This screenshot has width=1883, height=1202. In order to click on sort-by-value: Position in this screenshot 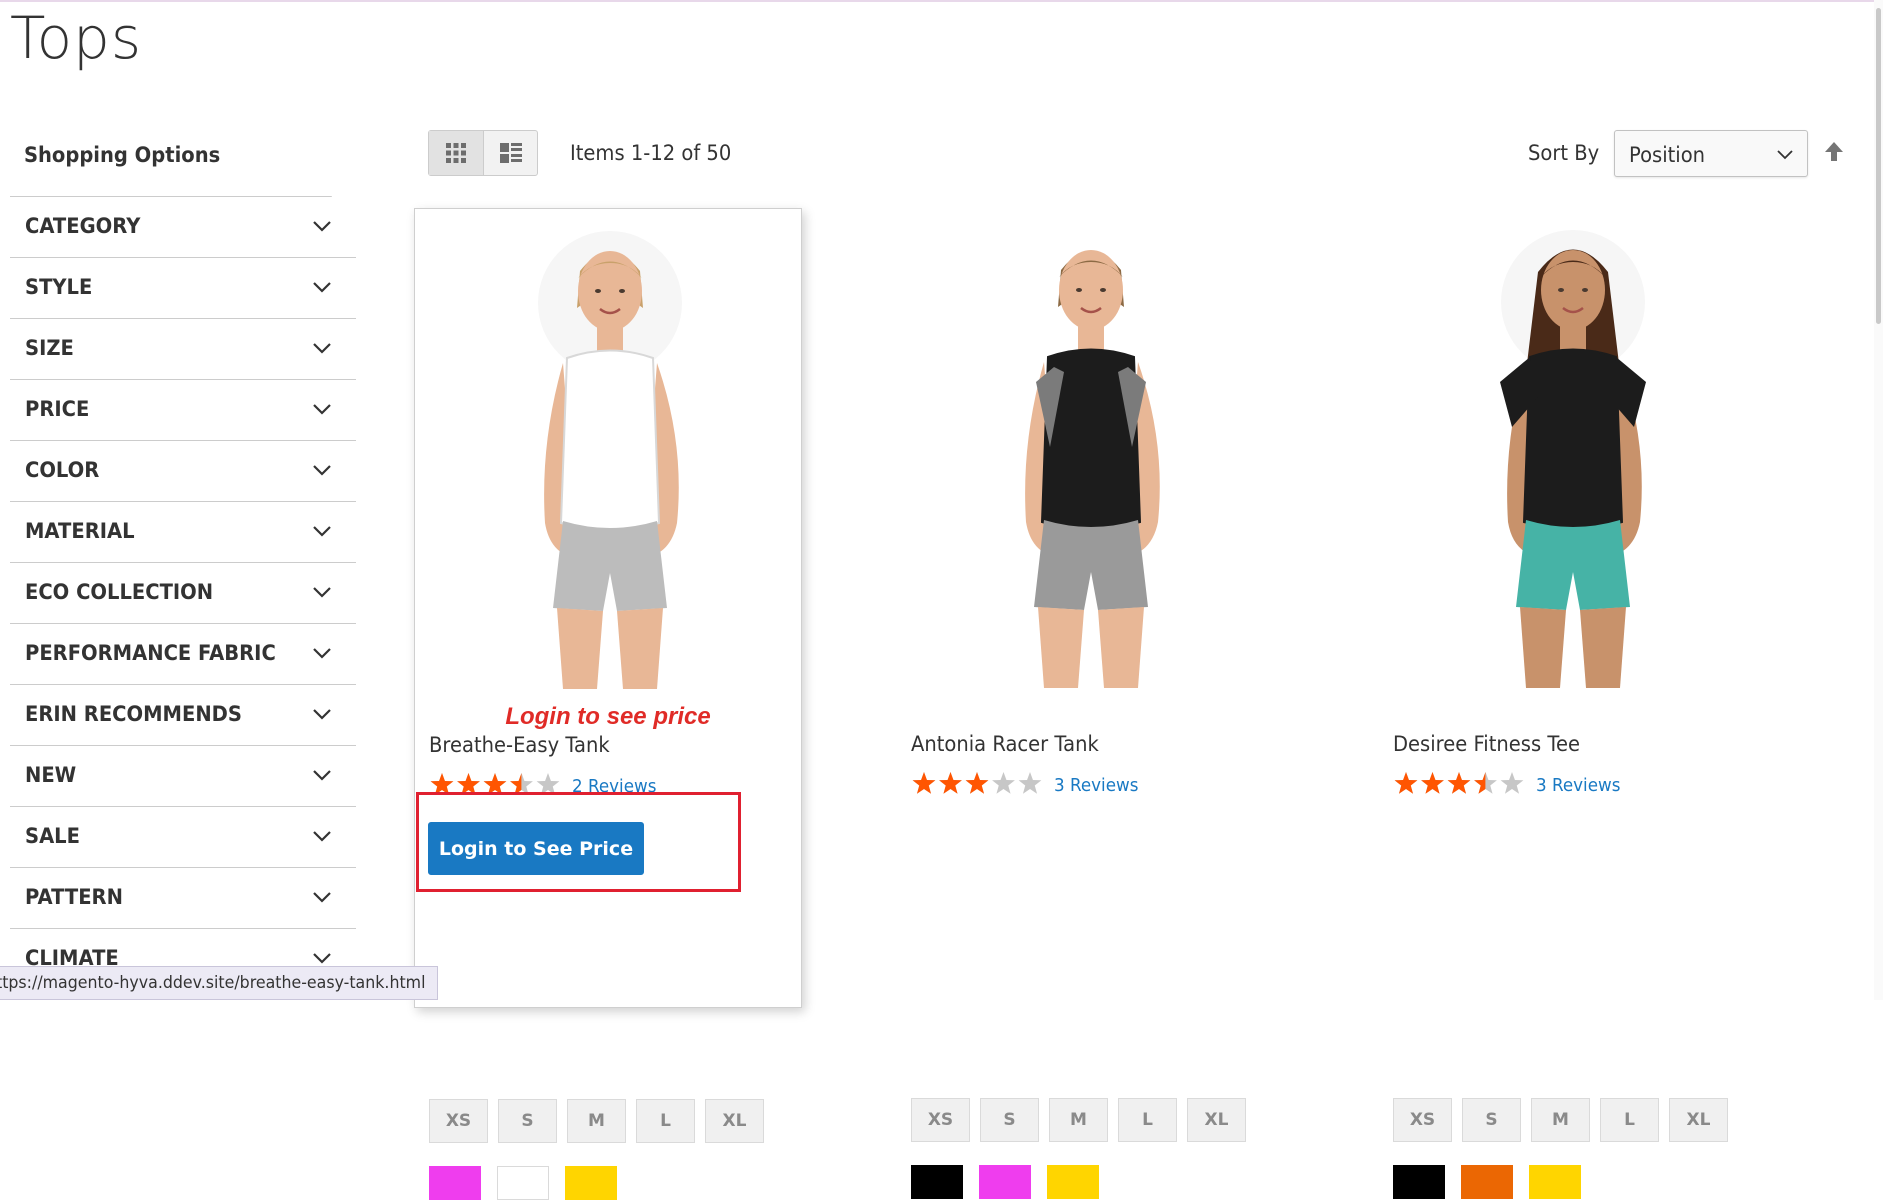, I will do `click(1667, 155)`.